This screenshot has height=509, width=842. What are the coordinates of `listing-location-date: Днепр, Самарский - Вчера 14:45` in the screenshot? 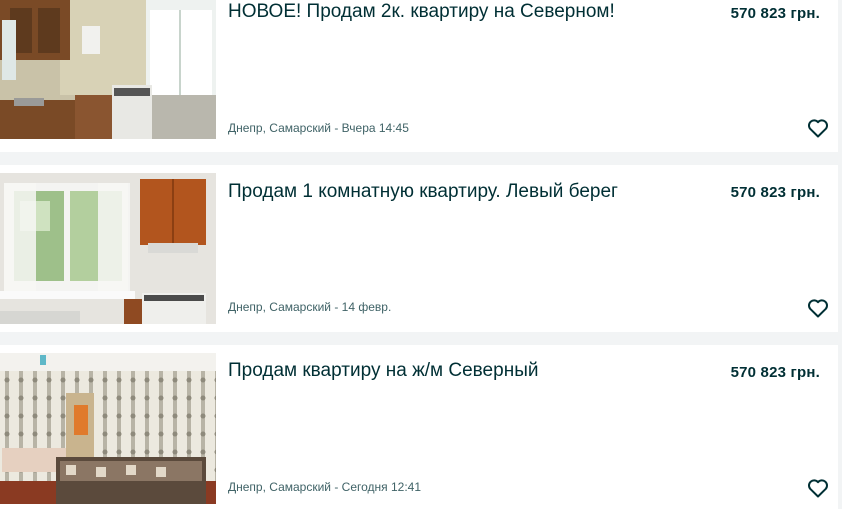 It's located at (318, 128).